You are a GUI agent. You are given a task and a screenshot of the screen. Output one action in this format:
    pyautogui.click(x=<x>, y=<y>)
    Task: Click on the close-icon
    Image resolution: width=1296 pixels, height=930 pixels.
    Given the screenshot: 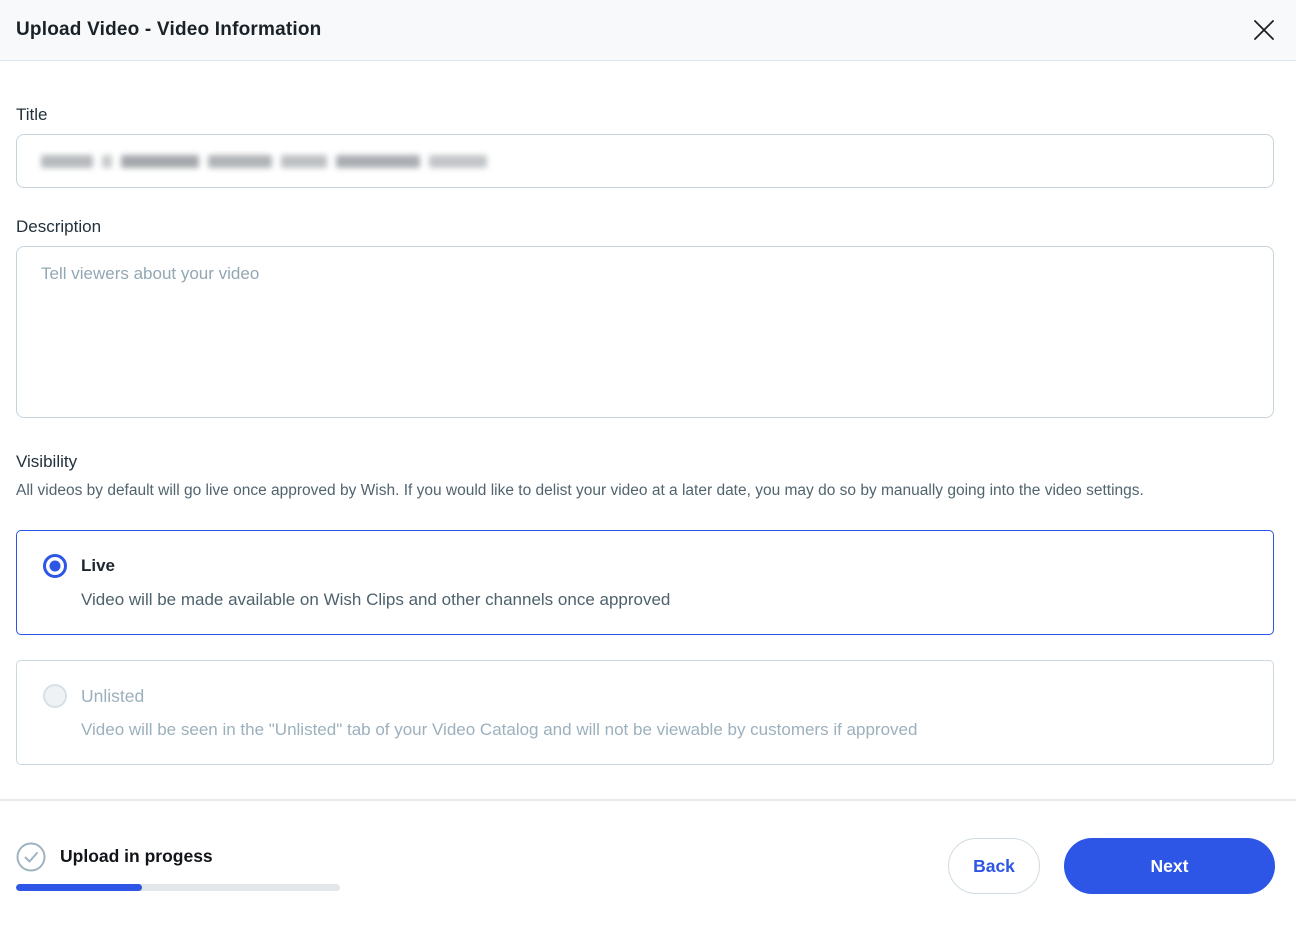 What is the action you would take?
    pyautogui.click(x=1264, y=30)
    